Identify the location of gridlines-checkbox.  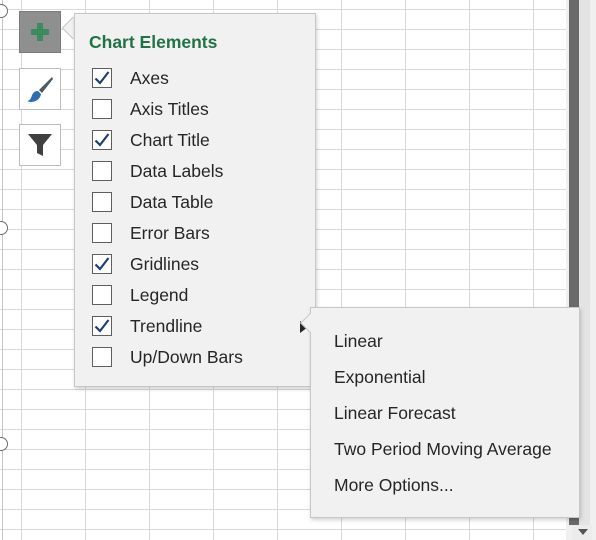
(102, 264).